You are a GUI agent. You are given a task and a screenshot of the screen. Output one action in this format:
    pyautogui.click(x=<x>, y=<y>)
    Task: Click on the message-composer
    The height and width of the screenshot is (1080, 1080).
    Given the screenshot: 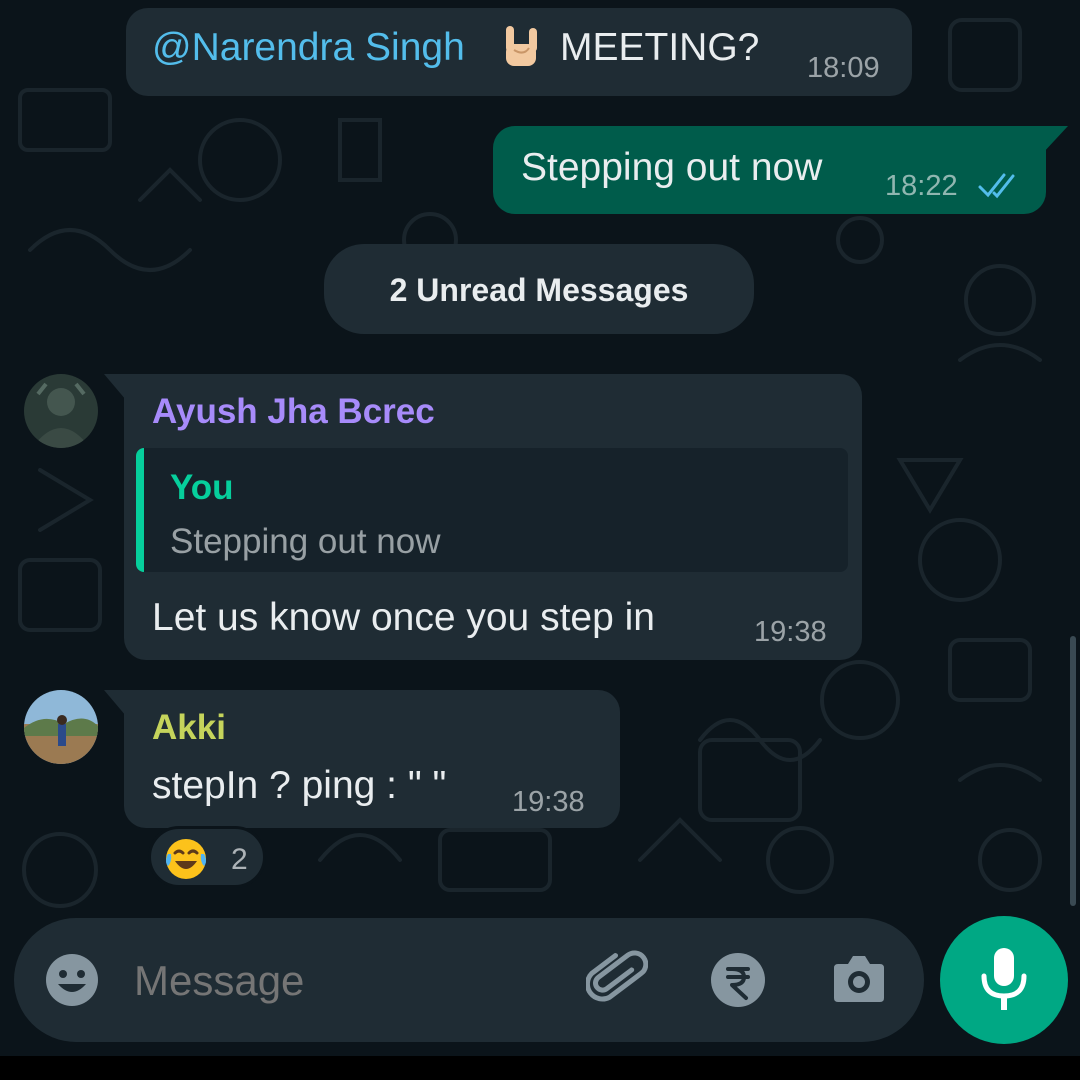 What is the action you would take?
    pyautogui.click(x=469, y=980)
    